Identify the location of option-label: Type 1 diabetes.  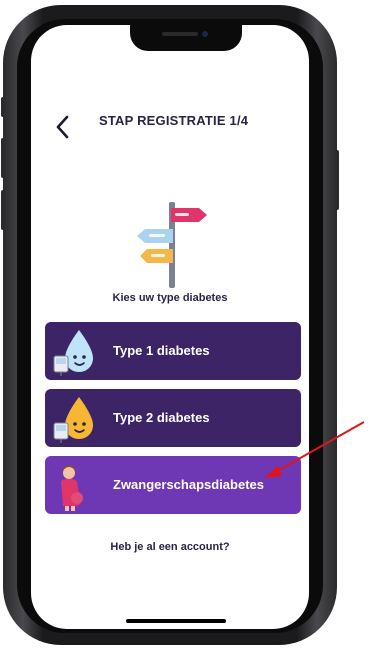
(161, 350).